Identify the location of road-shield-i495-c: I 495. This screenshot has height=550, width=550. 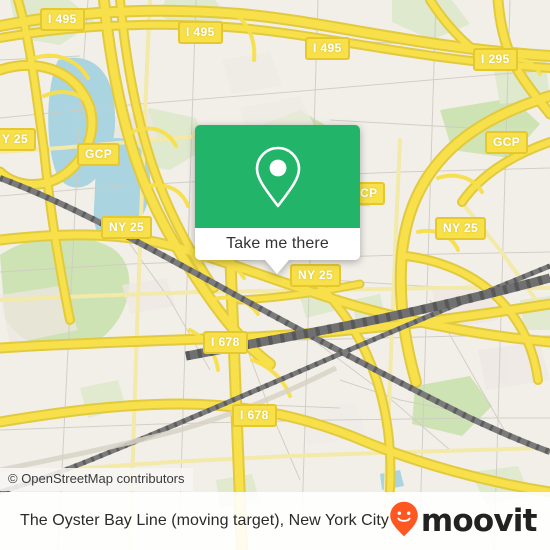
(327, 48).